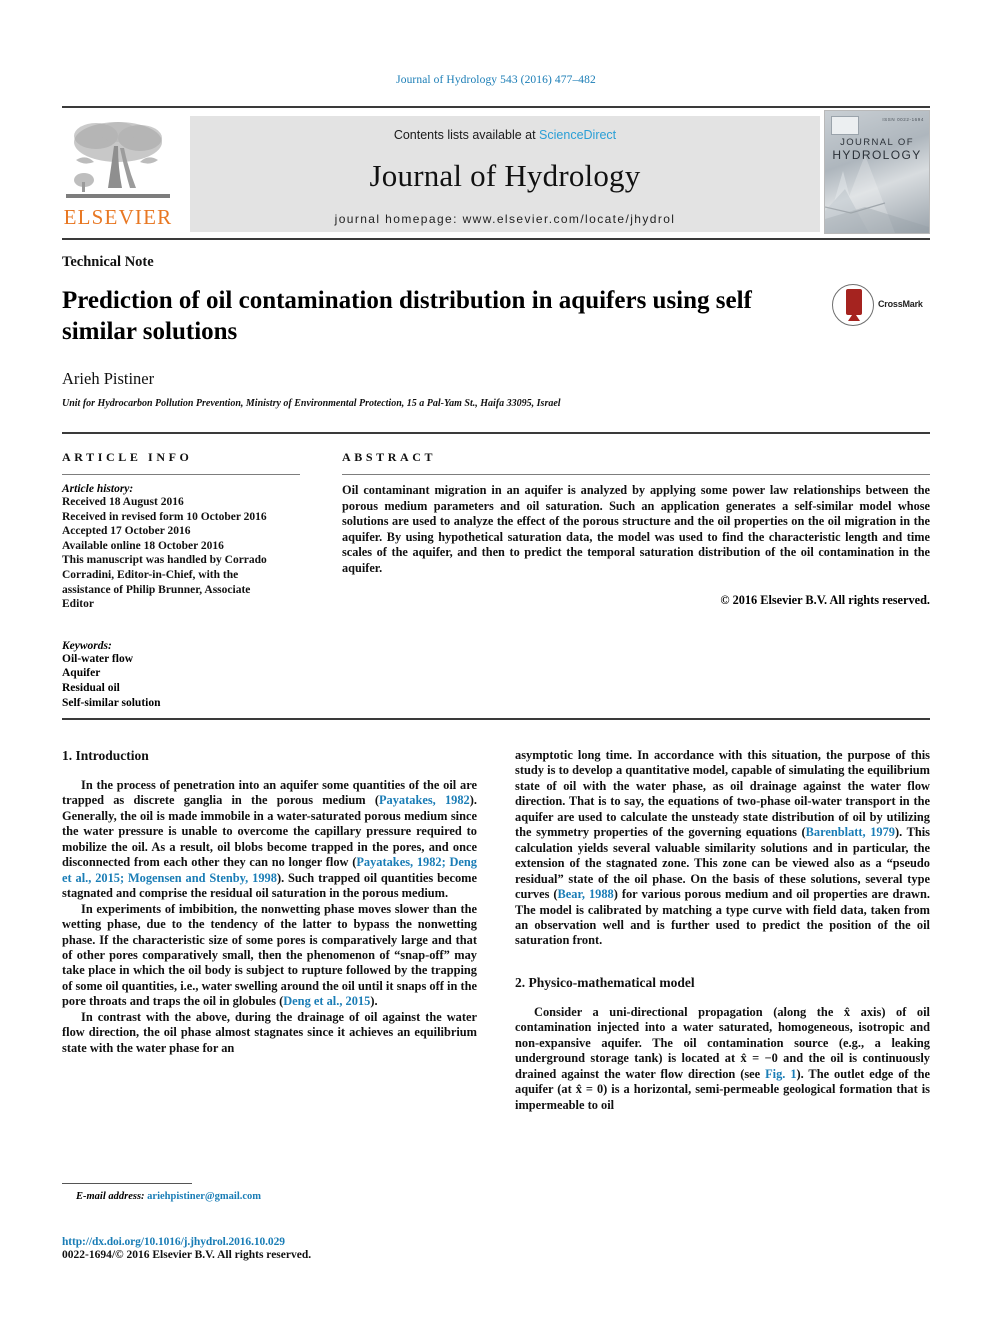 Image resolution: width=992 pixels, height=1323 pixels. What do you see at coordinates (91, 687) in the screenshot?
I see `keyword-item: Residual oil` at bounding box center [91, 687].